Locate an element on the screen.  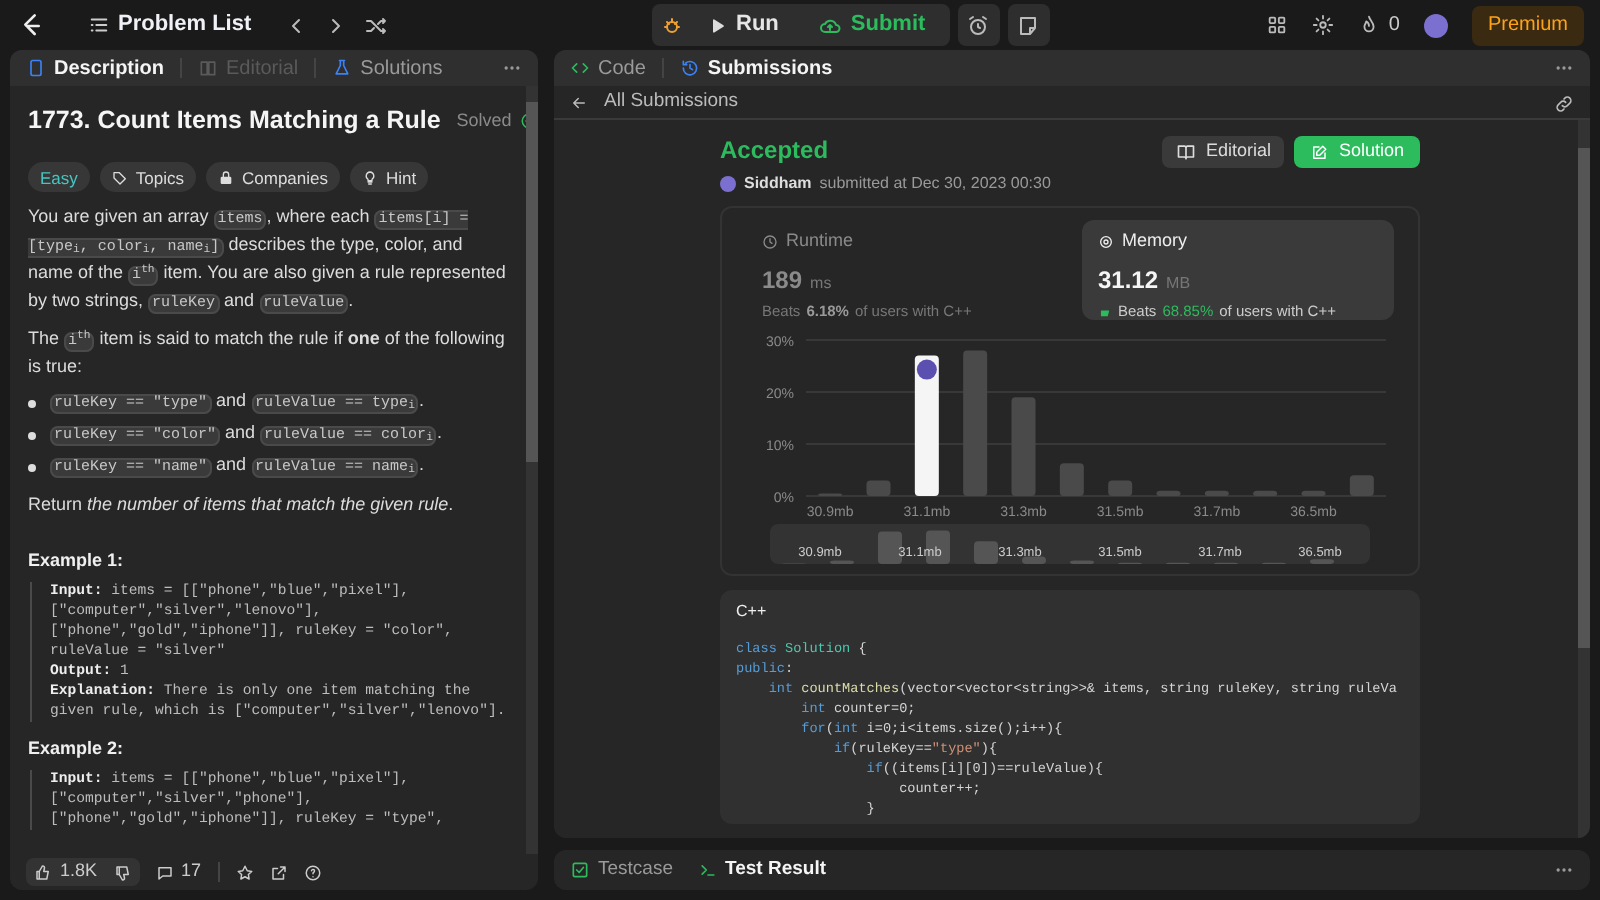
comments-button: 17 is located at coordinates (178, 872).